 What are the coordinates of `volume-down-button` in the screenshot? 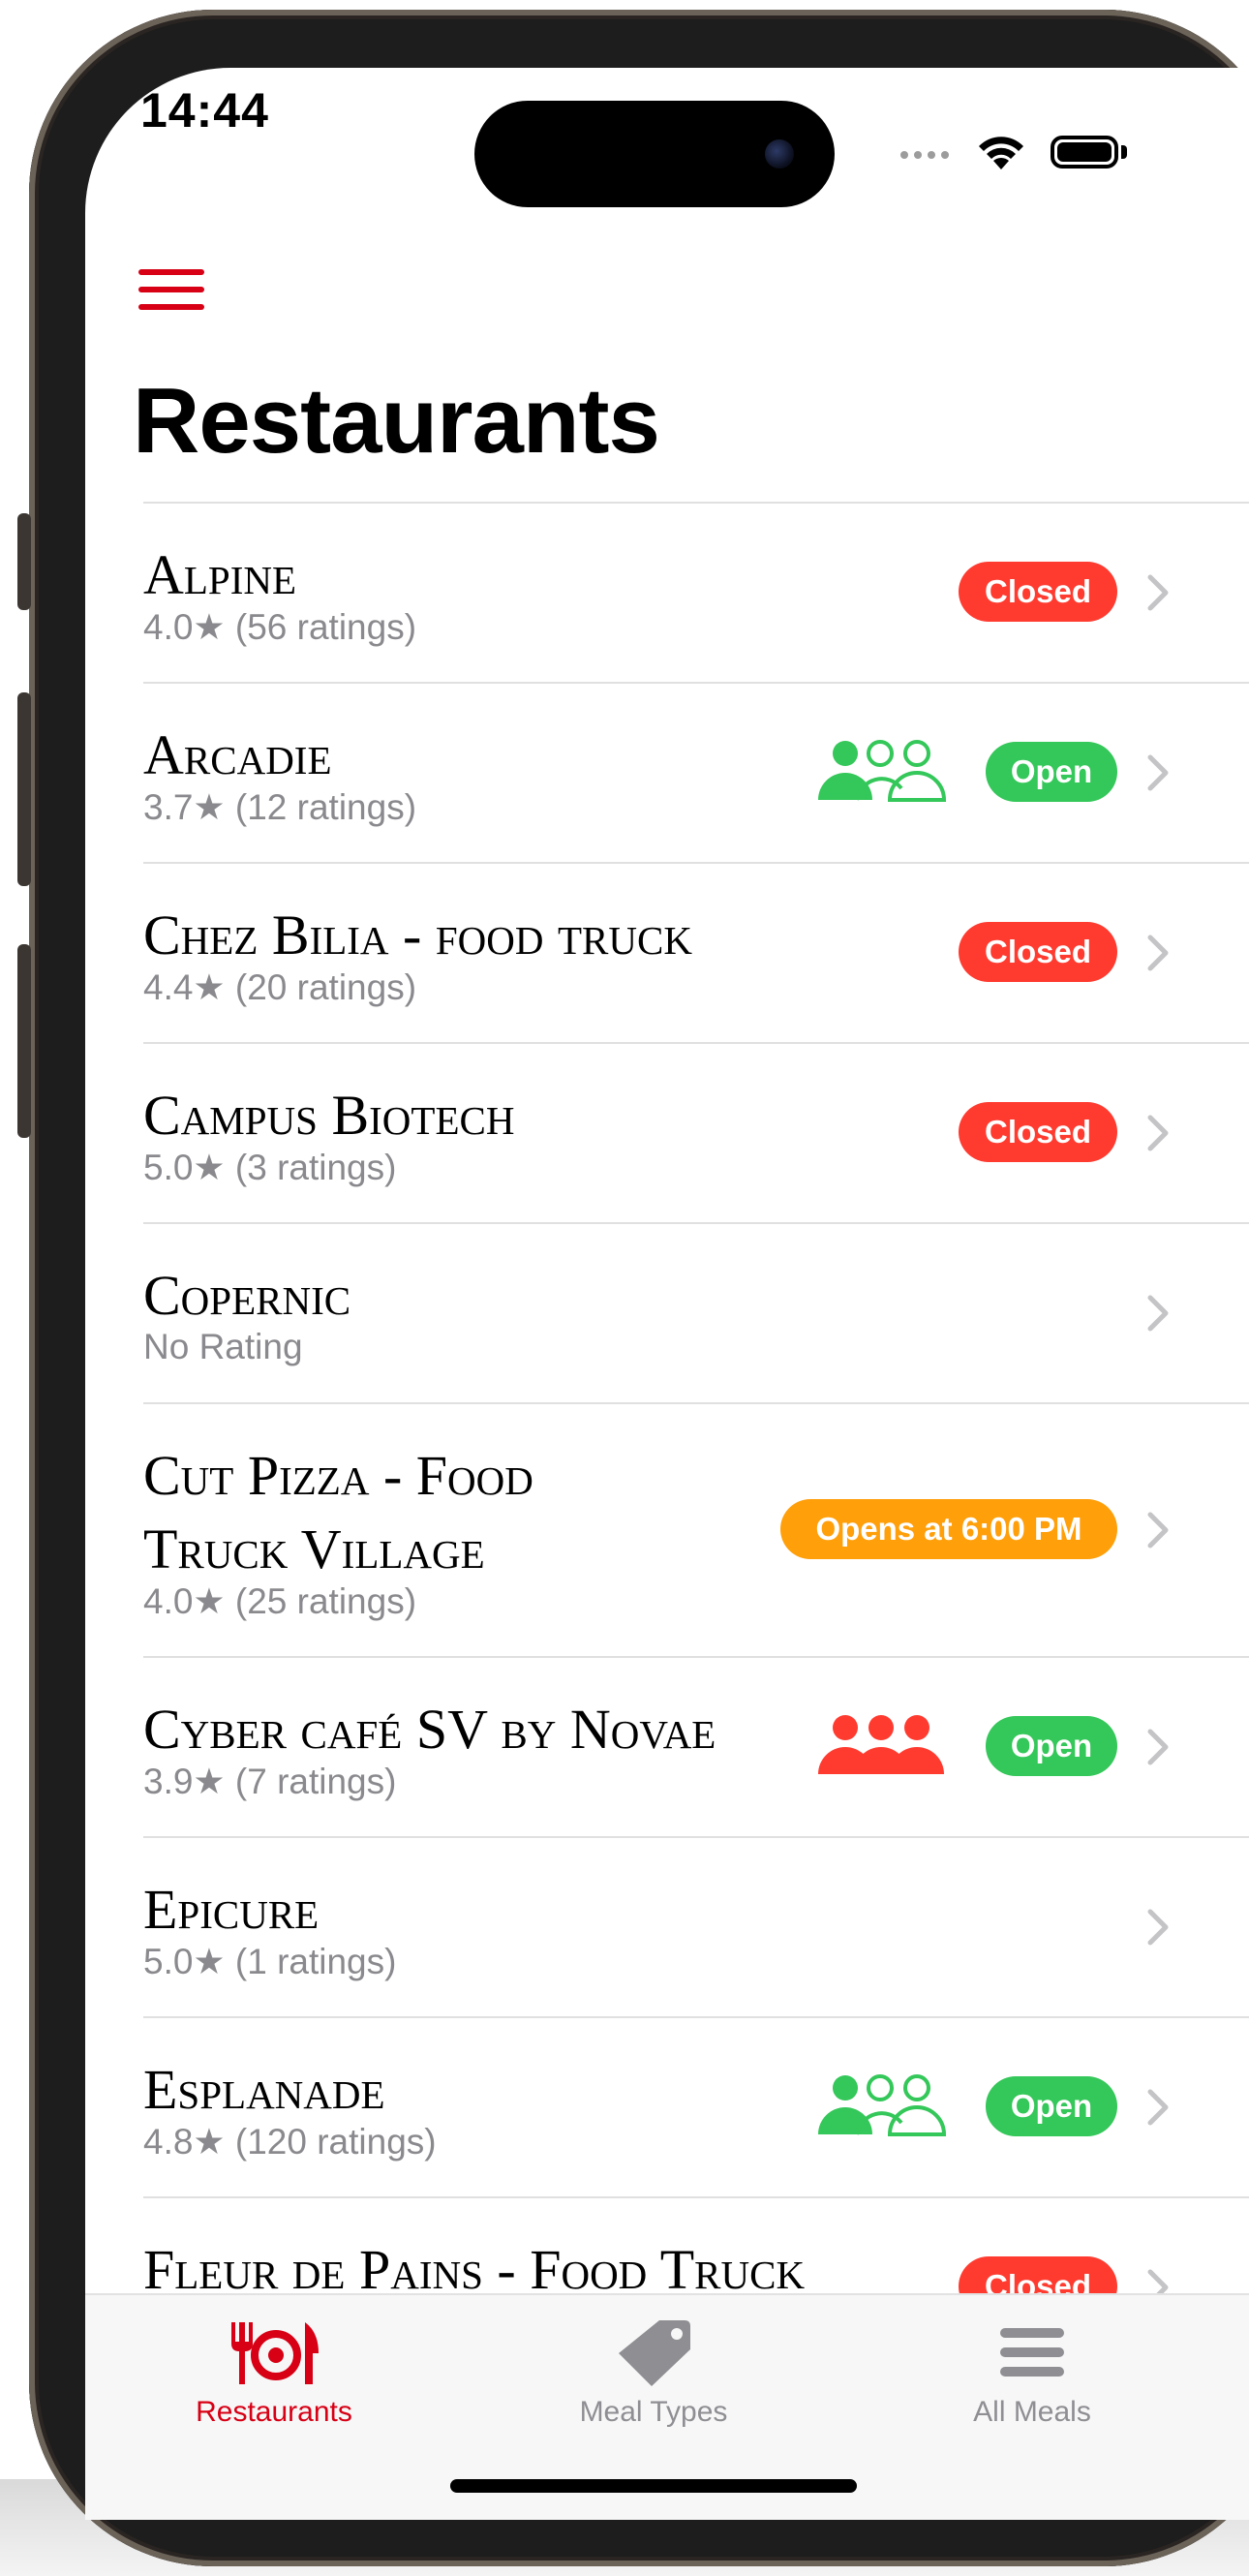 It's located at (24, 1041).